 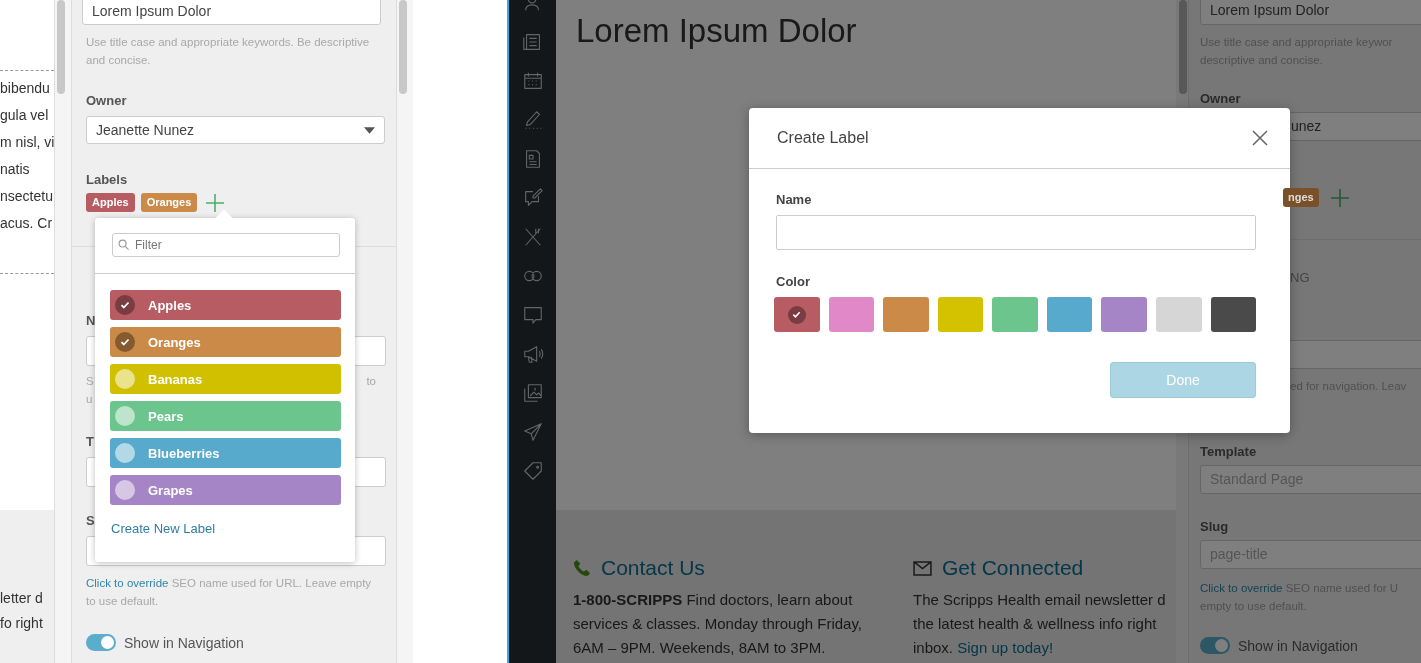 What do you see at coordinates (91, 520) in the screenshot?
I see `field-label-fragment: S` at bounding box center [91, 520].